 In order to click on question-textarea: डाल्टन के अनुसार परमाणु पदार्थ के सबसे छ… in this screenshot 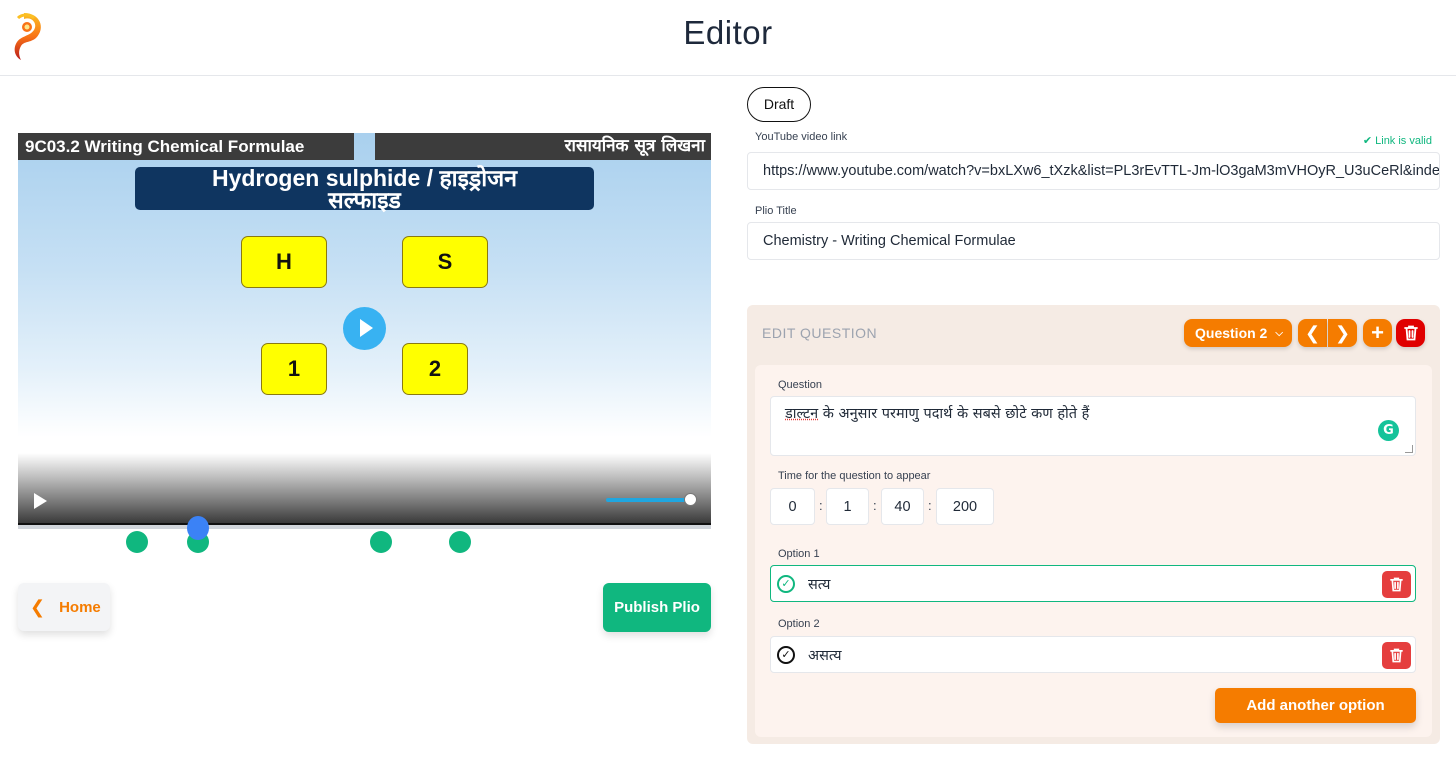, I will do `click(1093, 426)`.